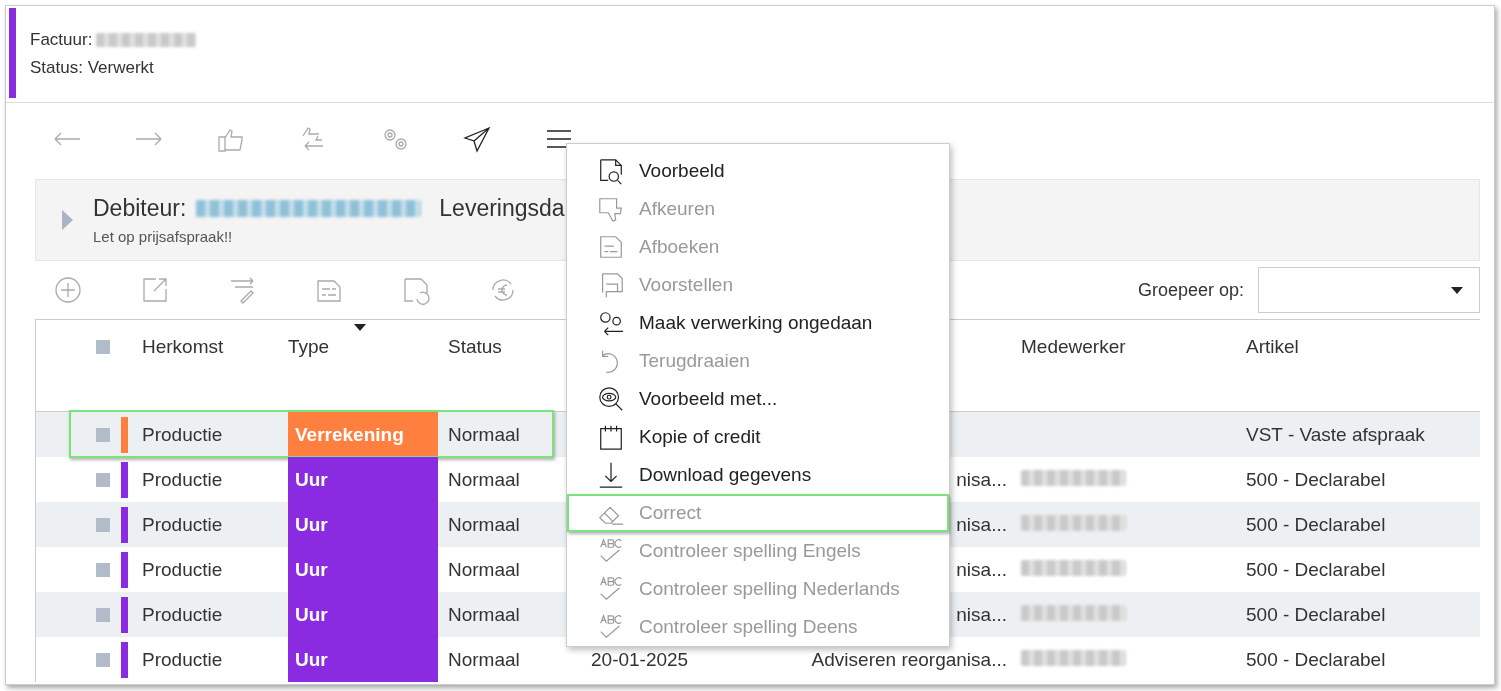  What do you see at coordinates (1369, 290) in the screenshot?
I see `group-by-dropdown` at bounding box center [1369, 290].